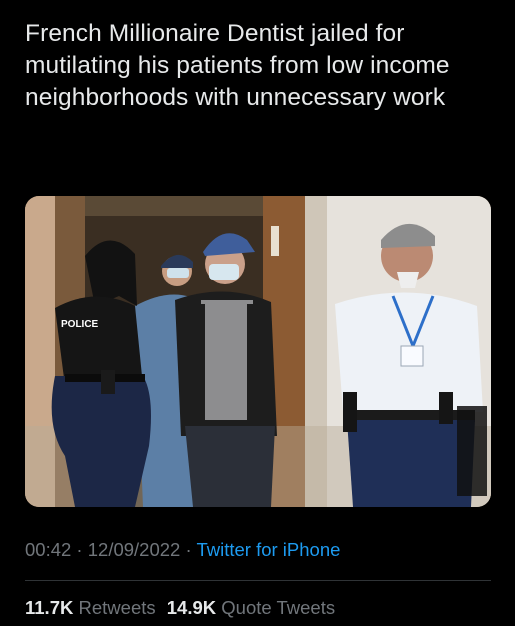 The image size is (515, 626). I want to click on photo-officer2-trousers, so click(411, 463).